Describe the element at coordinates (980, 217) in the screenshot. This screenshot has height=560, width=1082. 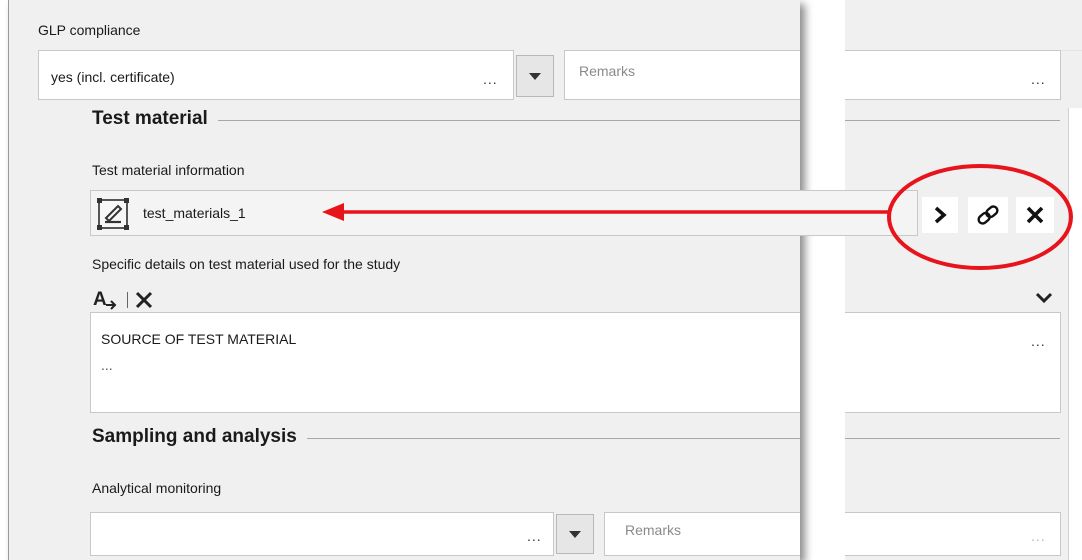
I see `annotation-circle` at that location.